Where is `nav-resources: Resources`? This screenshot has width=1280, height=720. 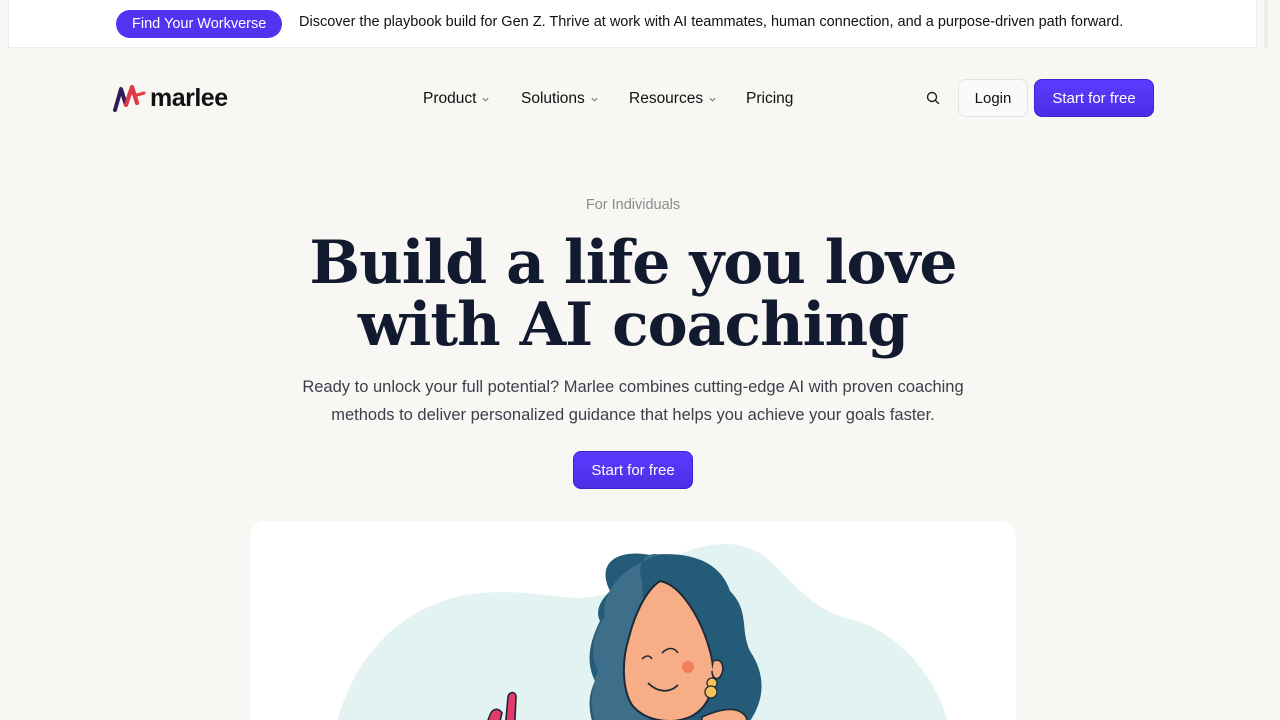
nav-resources: Resources is located at coordinates (673, 99).